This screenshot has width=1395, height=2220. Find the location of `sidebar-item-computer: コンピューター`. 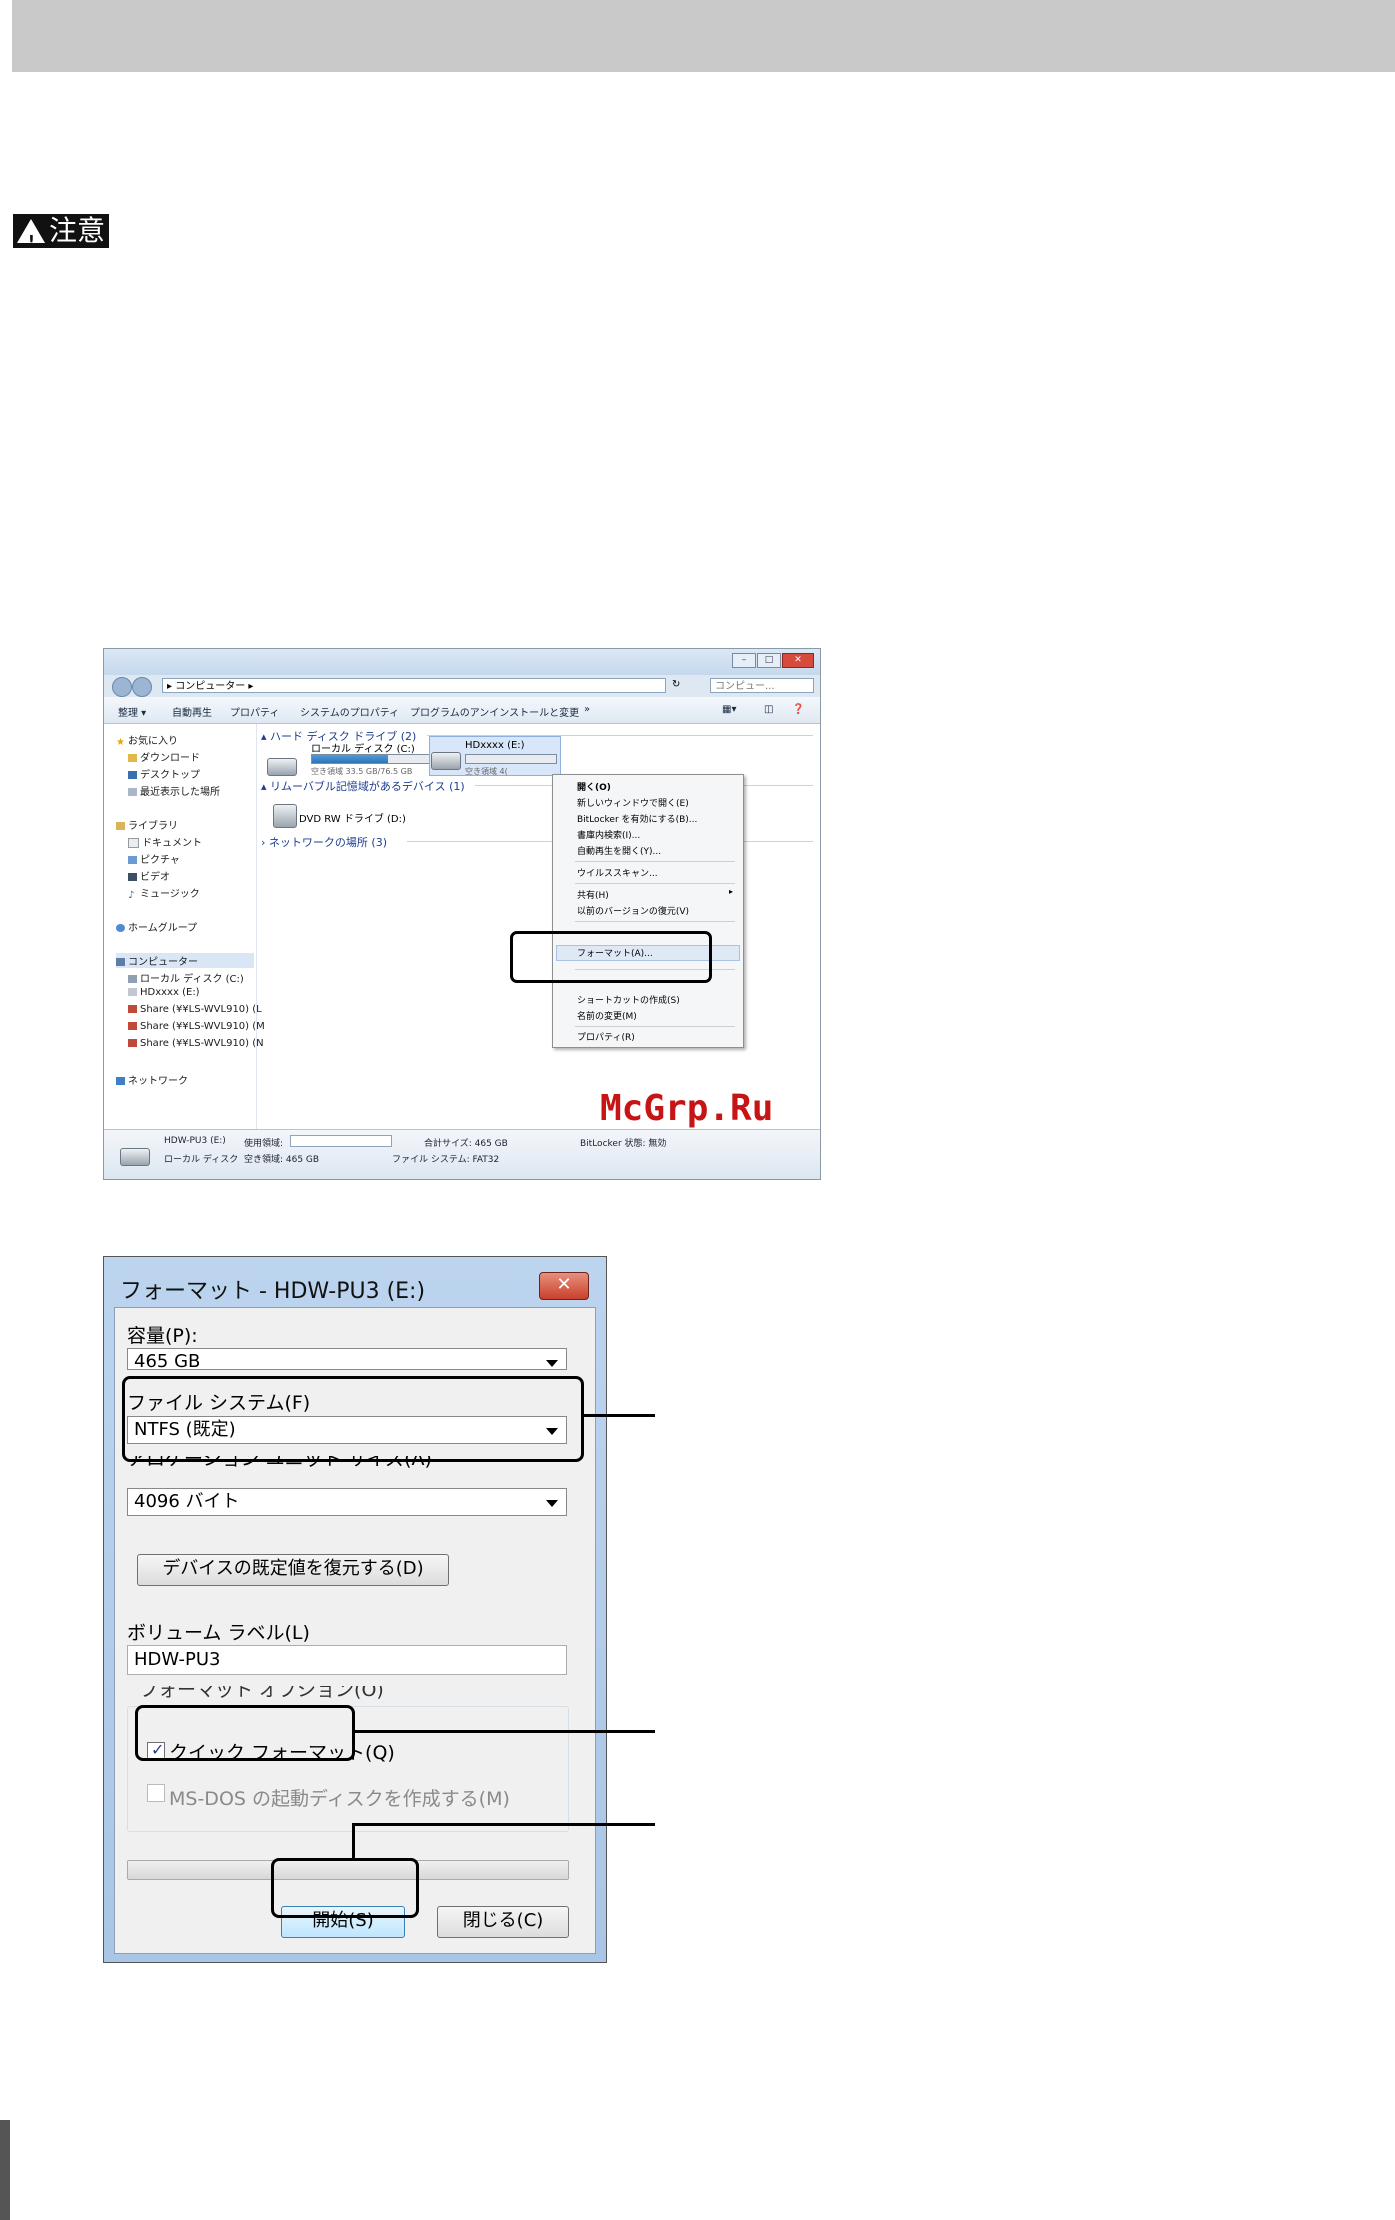

sidebar-item-computer: コンピューター is located at coordinates (185, 960).